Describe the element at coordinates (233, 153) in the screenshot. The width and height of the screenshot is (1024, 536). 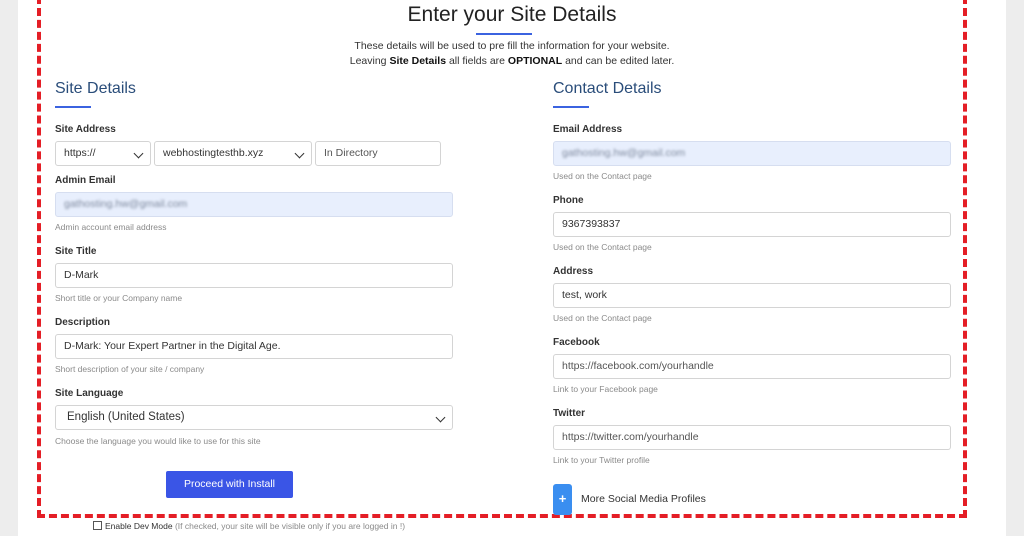
I see `domain-select: webhostingtesthb.xyz` at that location.